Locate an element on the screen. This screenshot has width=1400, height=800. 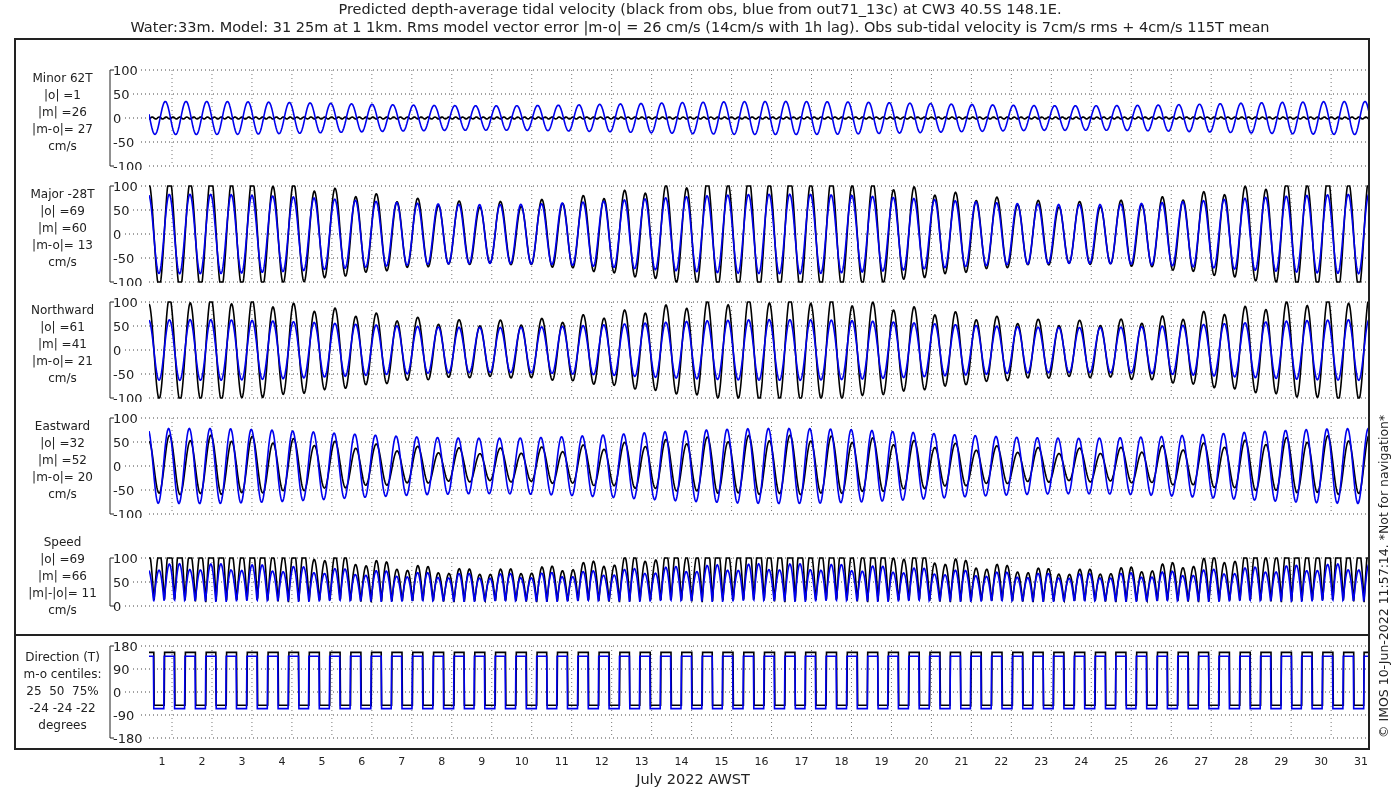
y-tick-label: 90 is located at coordinates (121, 669).